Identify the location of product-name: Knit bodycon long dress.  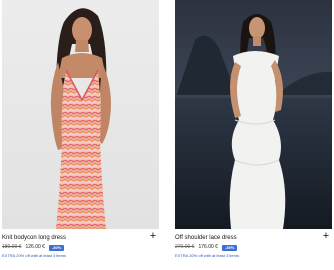
(80, 238).